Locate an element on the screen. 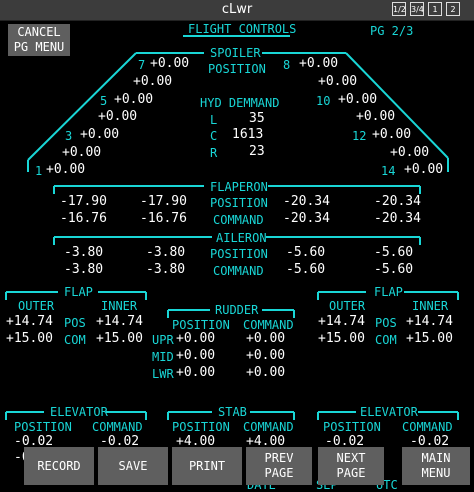 The image size is (474, 492). rudder-mid-pos: +0.00 is located at coordinates (196, 355).